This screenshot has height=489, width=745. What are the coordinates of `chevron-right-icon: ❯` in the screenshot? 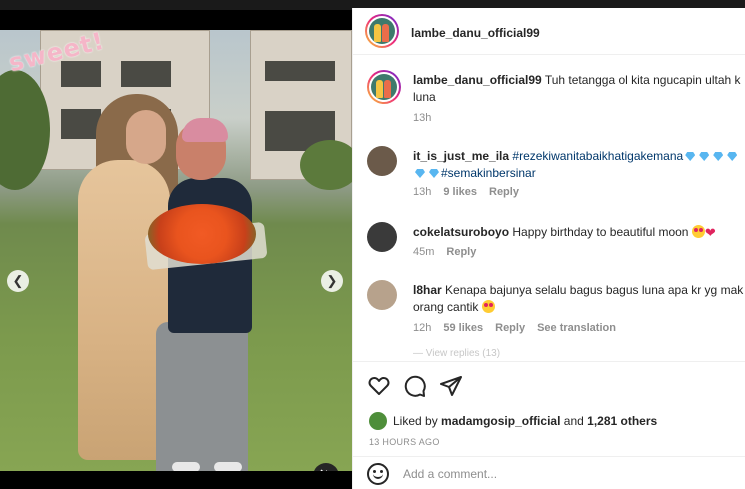 It's located at (332, 281).